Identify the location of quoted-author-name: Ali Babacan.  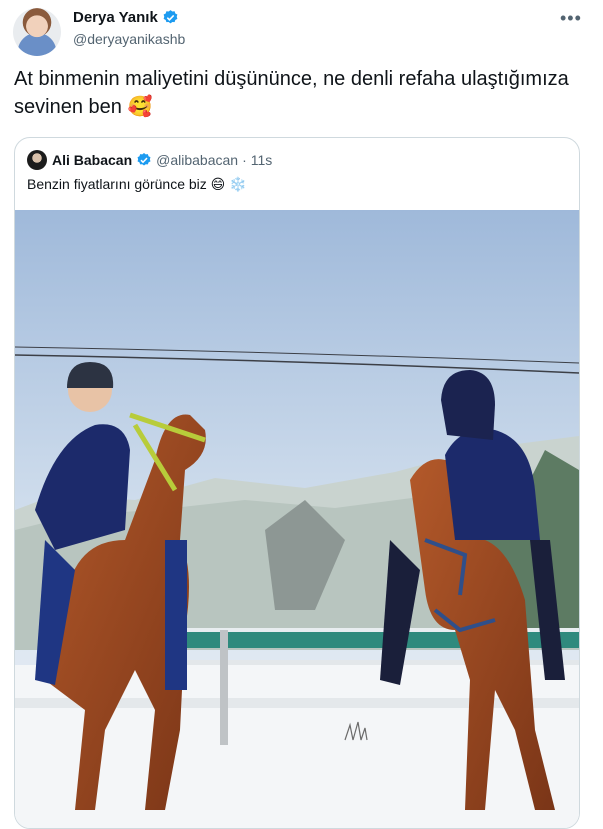
(92, 160).